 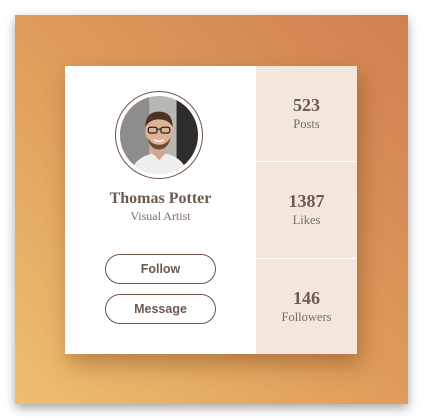 What do you see at coordinates (160, 269) in the screenshot?
I see `follow-button: Follow` at bounding box center [160, 269].